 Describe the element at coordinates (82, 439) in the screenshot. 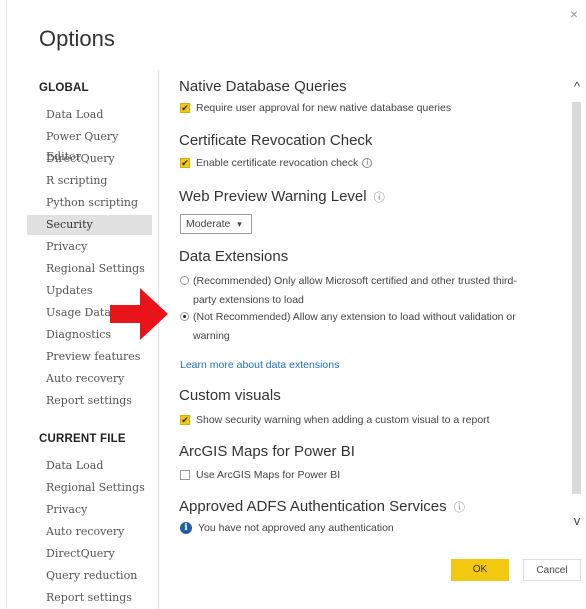

I see `nav-header-current-file: CURRENT FILE` at that location.